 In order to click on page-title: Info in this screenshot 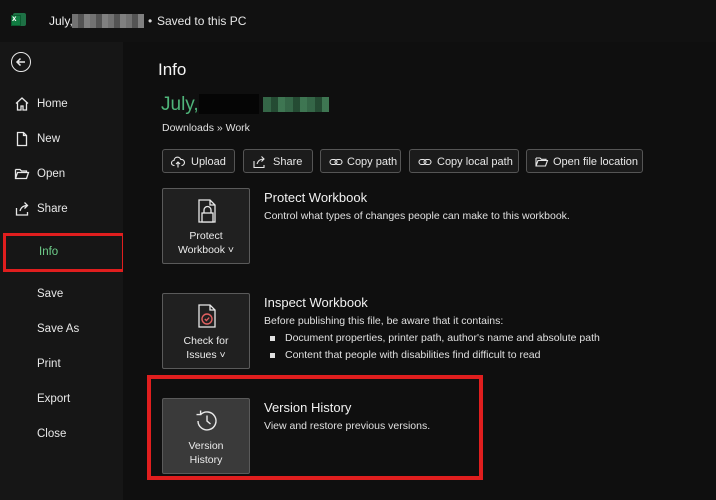, I will do `click(172, 69)`.